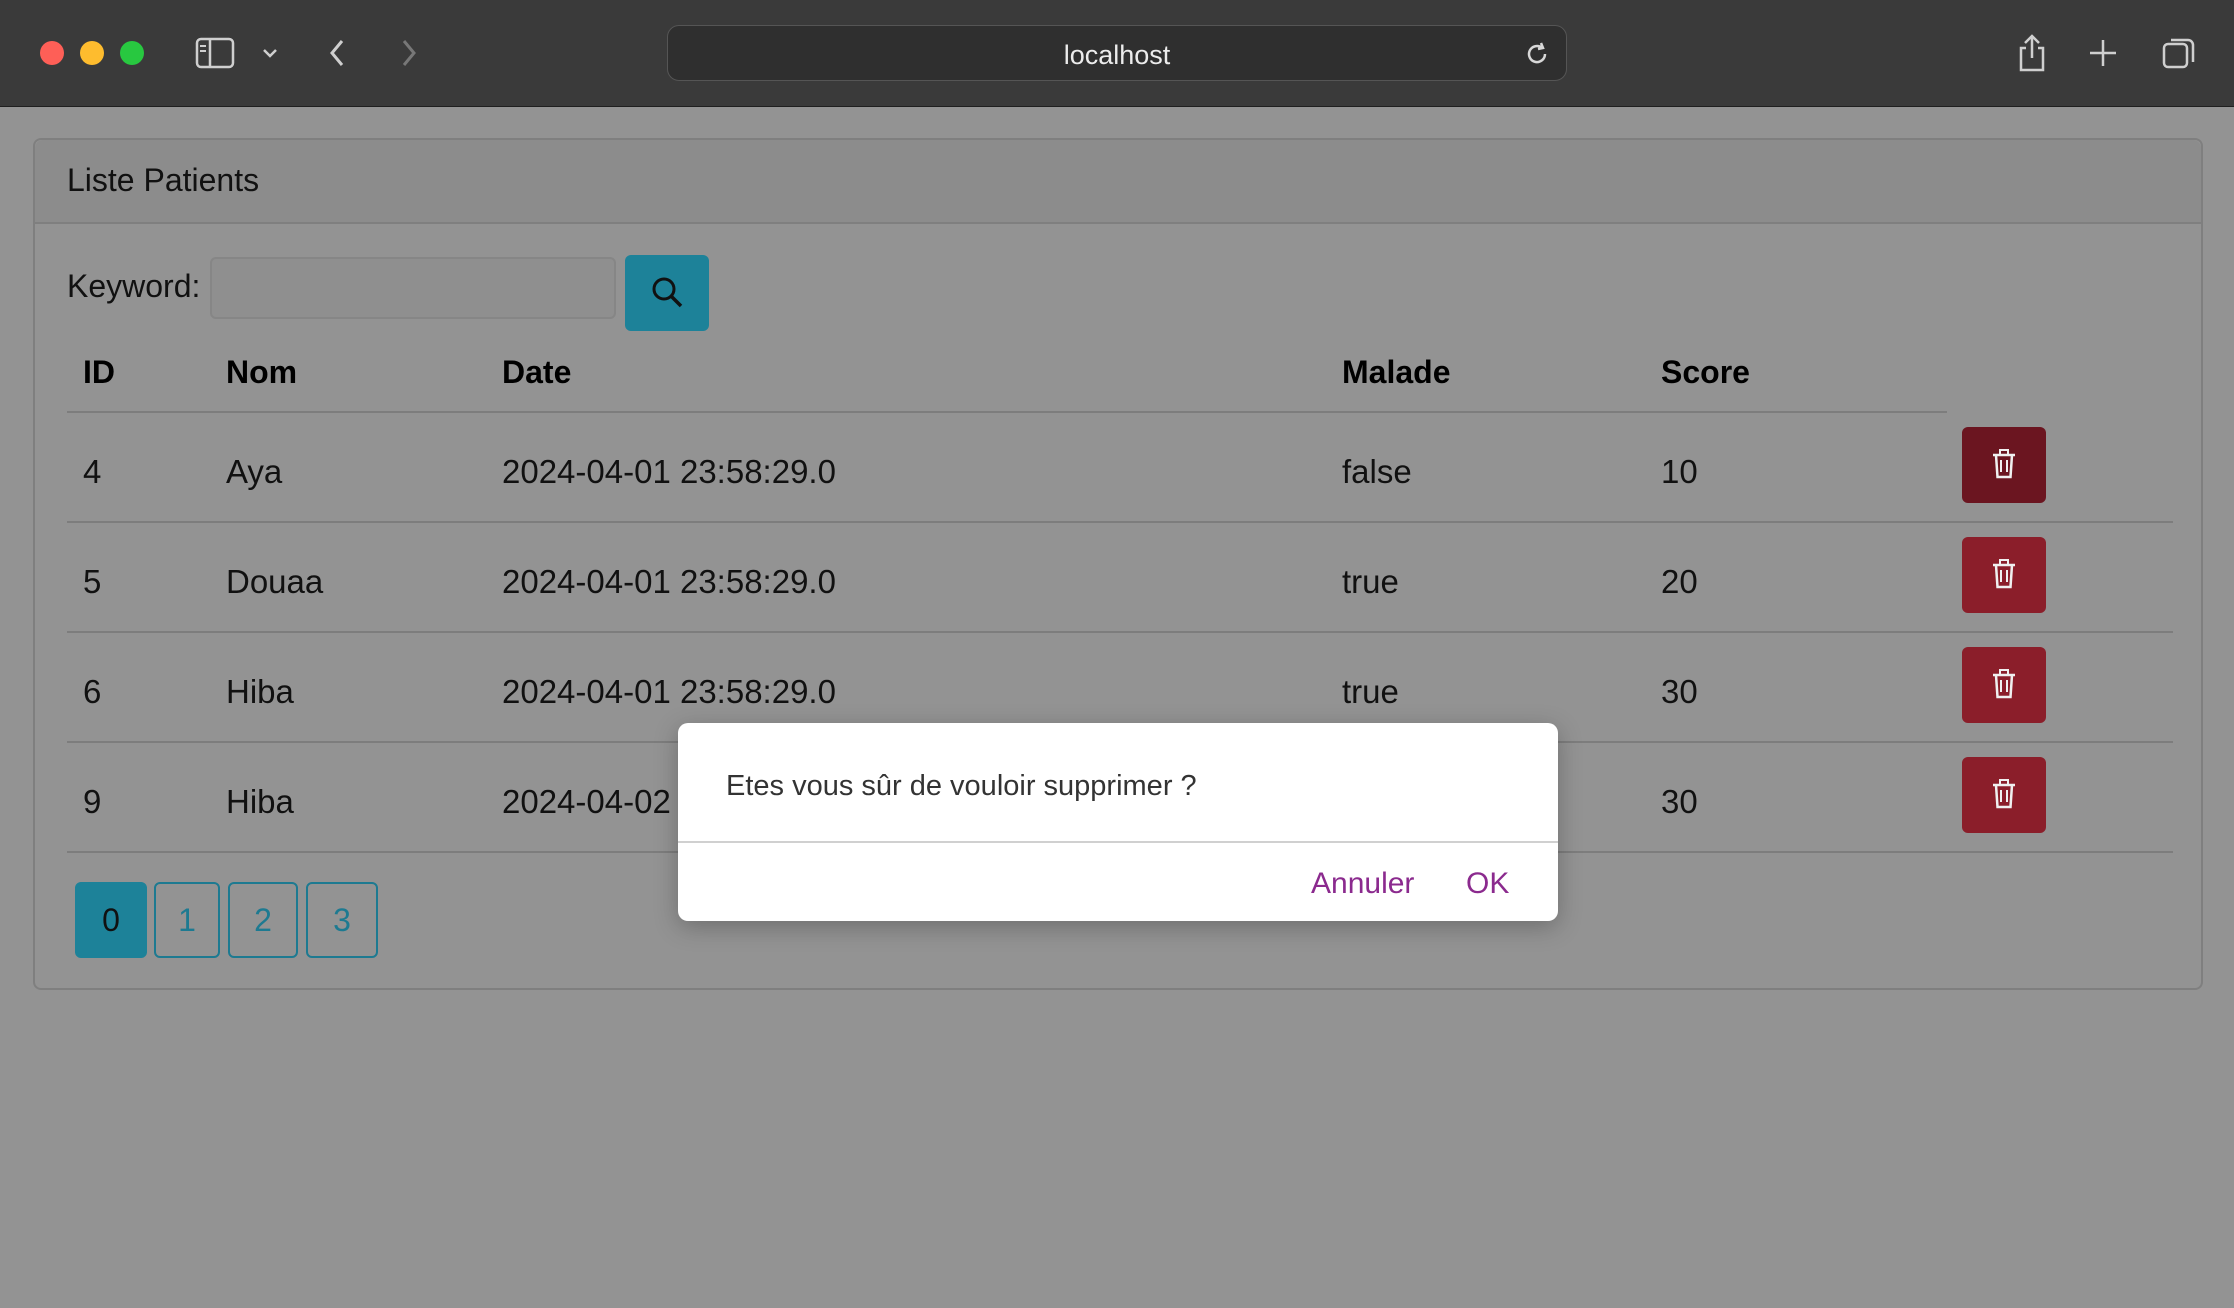 Image resolution: width=2234 pixels, height=1308 pixels. I want to click on keyword-label: Keyword:, so click(134, 286).